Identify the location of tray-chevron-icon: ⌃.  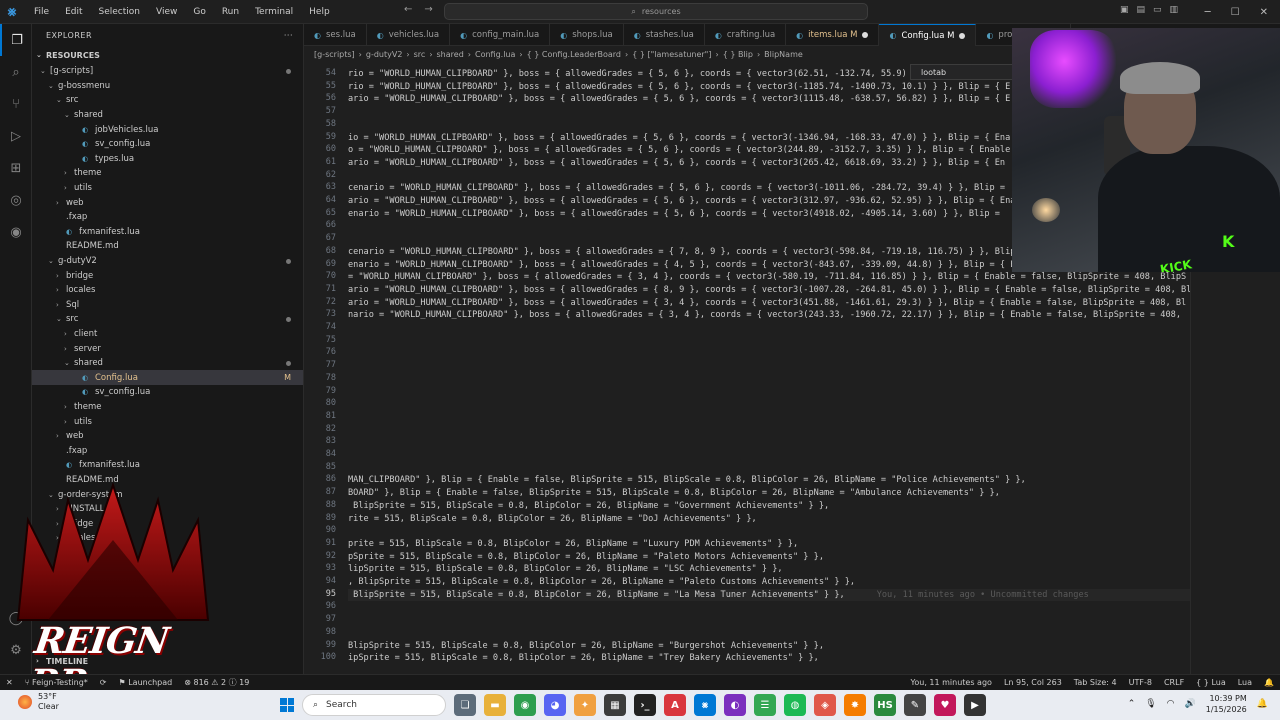
(1132, 704).